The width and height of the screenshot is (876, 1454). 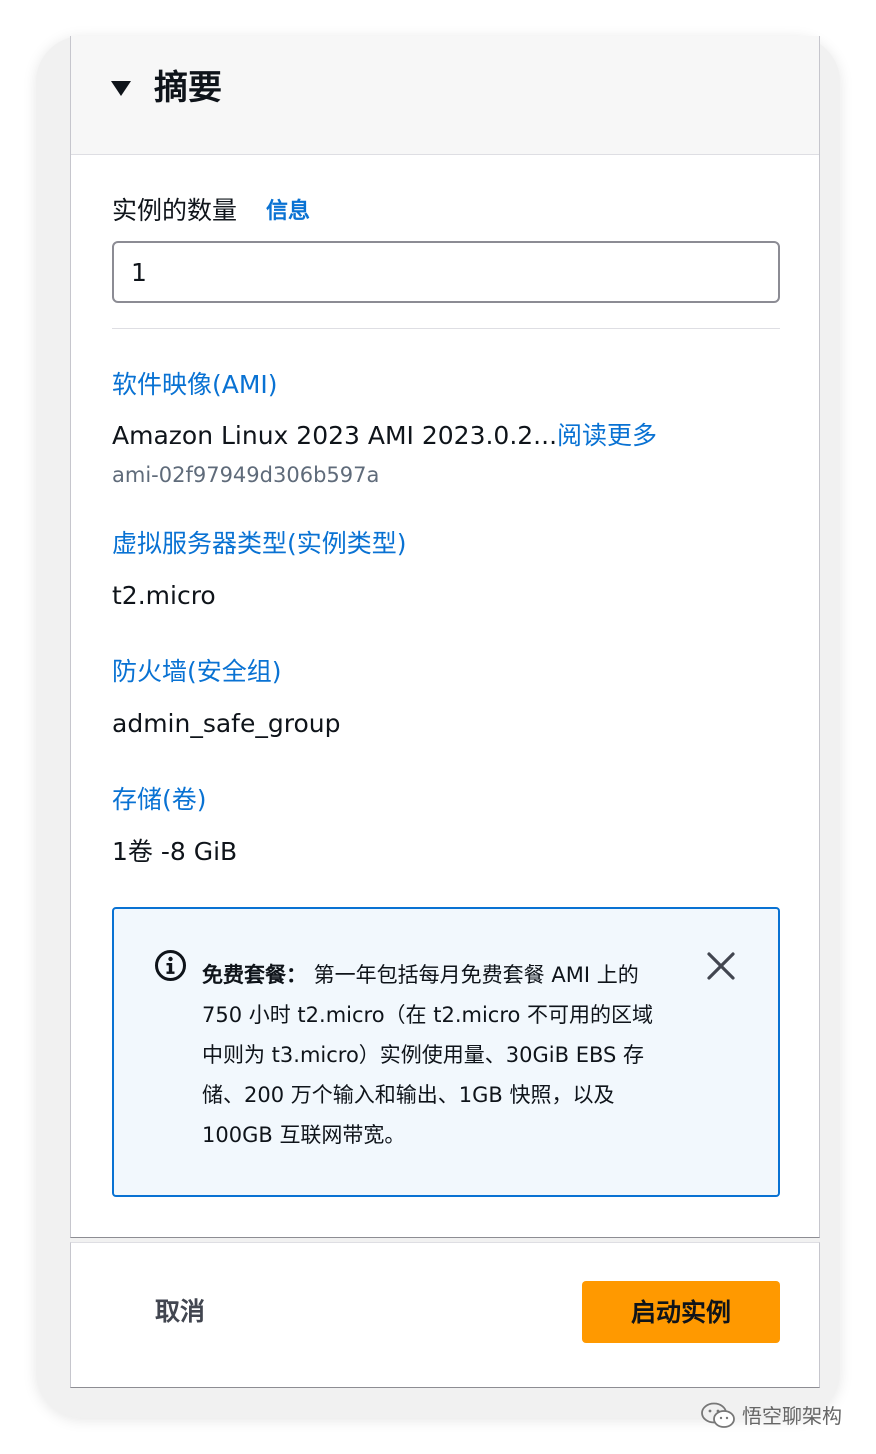 What do you see at coordinates (121, 88) in the screenshot?
I see `caret-down-icon` at bounding box center [121, 88].